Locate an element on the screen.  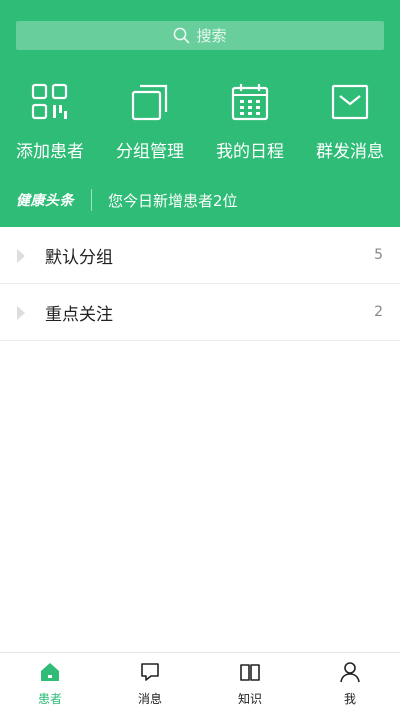
health-news-bar: 健康头条 您今日新增患者2位 is located at coordinates (200, 200).